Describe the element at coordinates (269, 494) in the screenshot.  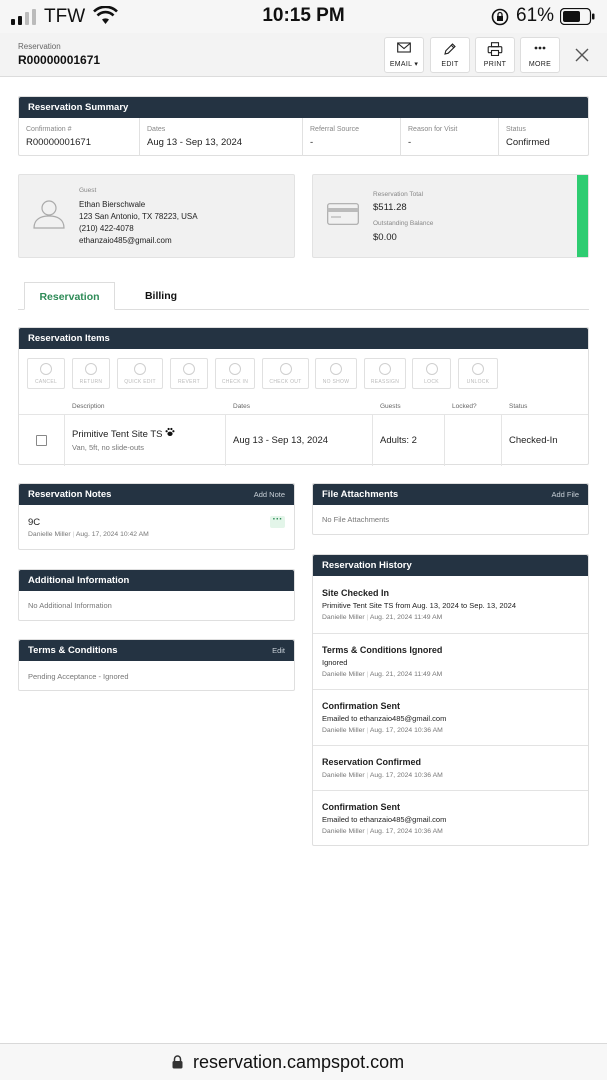
I see `add-note-button: Add Note` at that location.